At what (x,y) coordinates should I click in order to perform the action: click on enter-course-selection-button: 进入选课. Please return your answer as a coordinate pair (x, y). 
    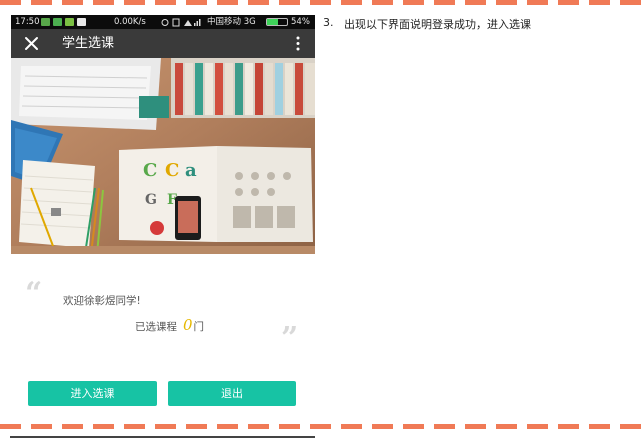
    Looking at the image, I should click on (92, 393).